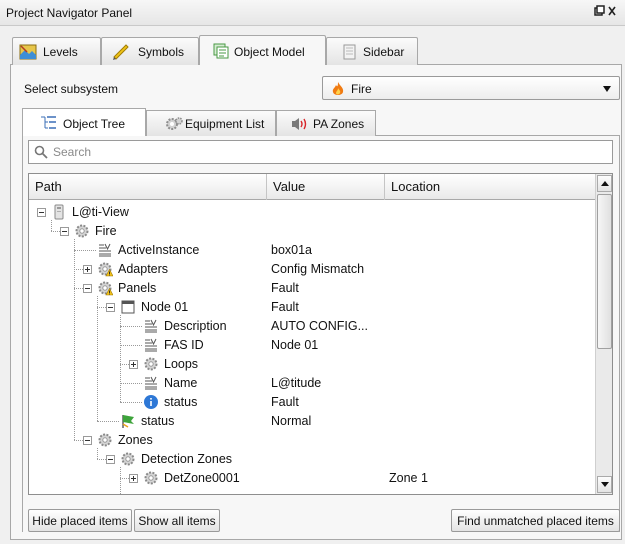 The image size is (625, 544). What do you see at coordinates (607, 89) in the screenshot?
I see `chevron-down-icon` at bounding box center [607, 89].